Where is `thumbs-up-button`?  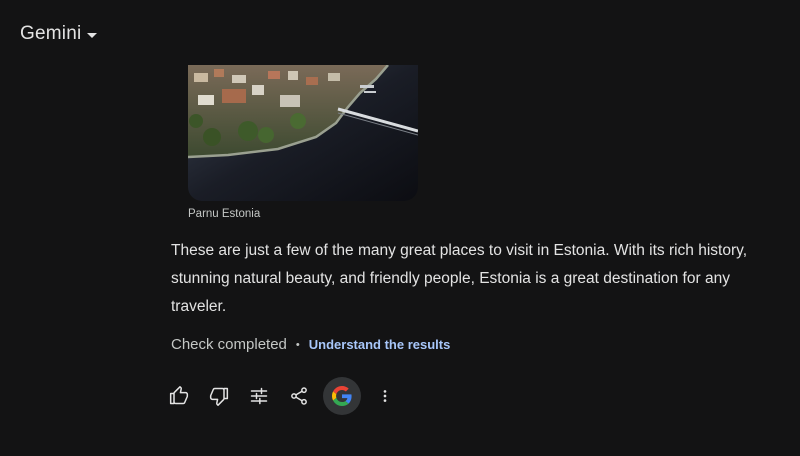 thumbs-up-button is located at coordinates (179, 396).